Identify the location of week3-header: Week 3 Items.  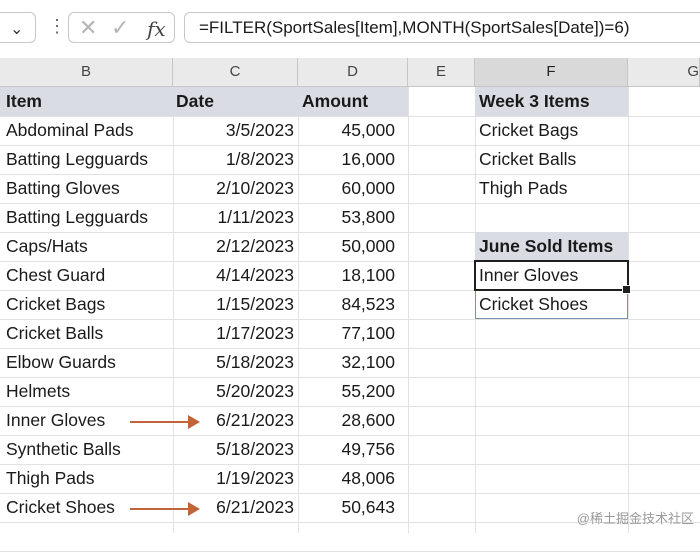
(551, 101).